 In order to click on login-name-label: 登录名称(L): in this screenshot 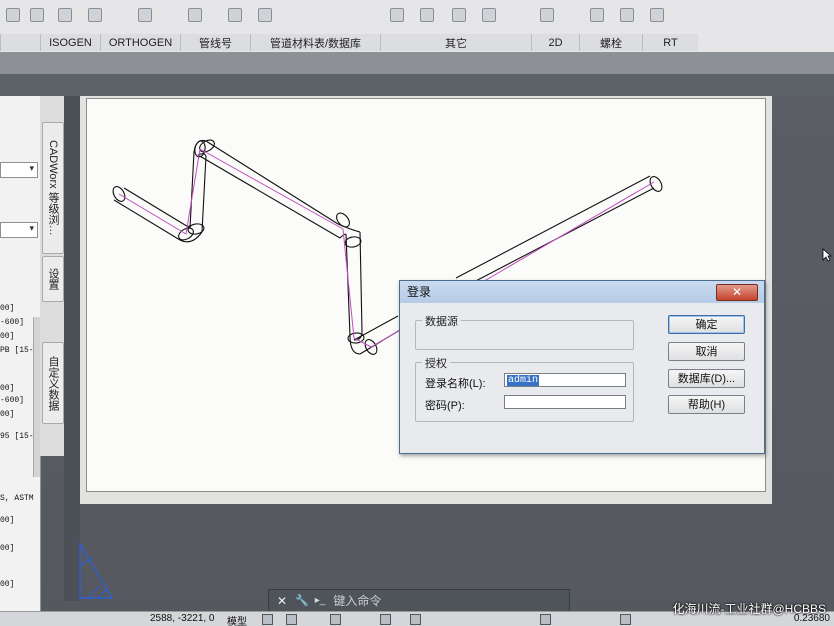, I will do `click(455, 384)`.